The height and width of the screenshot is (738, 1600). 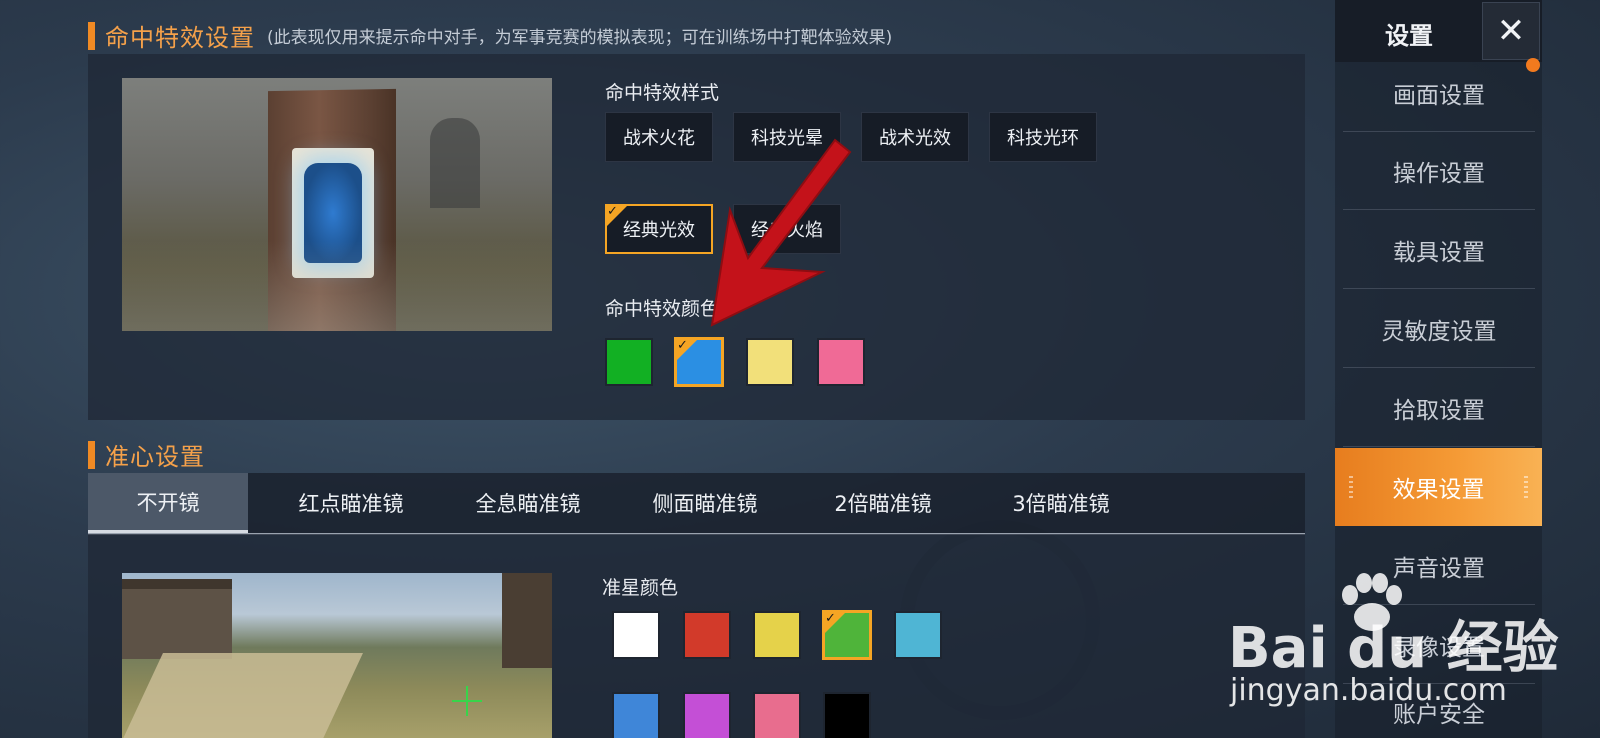 What do you see at coordinates (662, 309) in the screenshot?
I see `hit-color-label: 命中特效颜色` at bounding box center [662, 309].